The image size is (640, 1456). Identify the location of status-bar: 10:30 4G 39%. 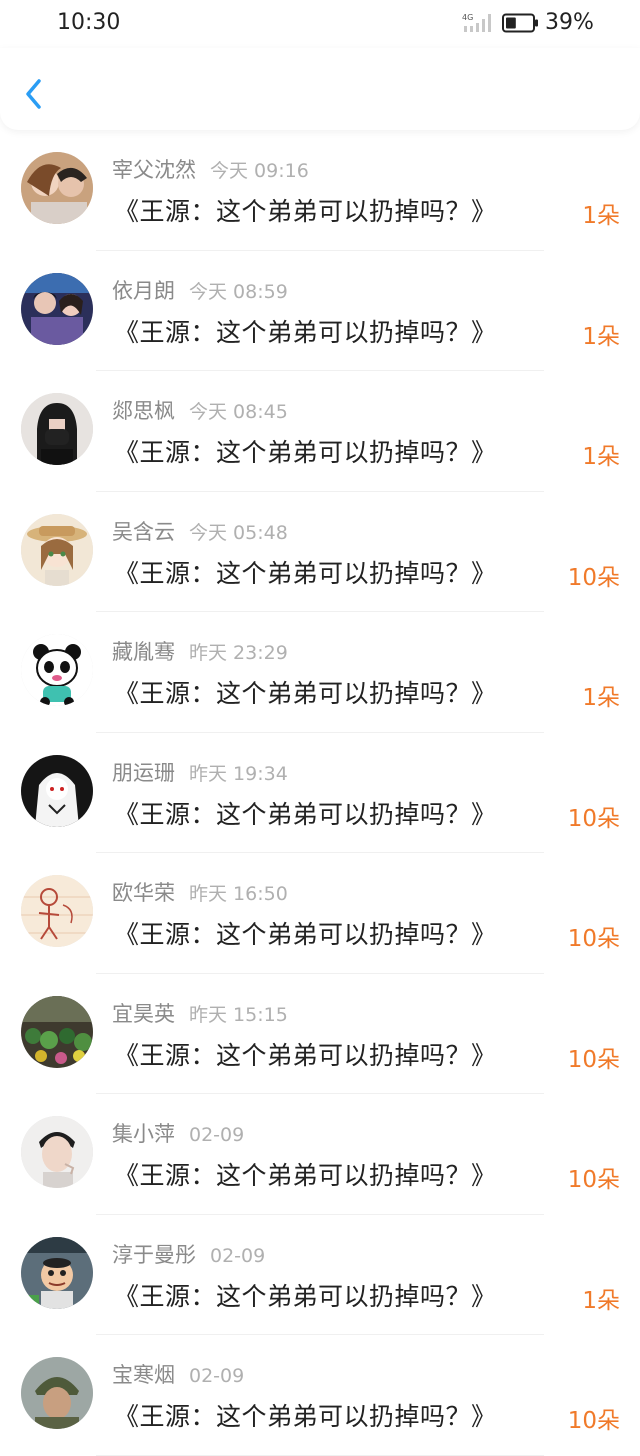
(320, 24).